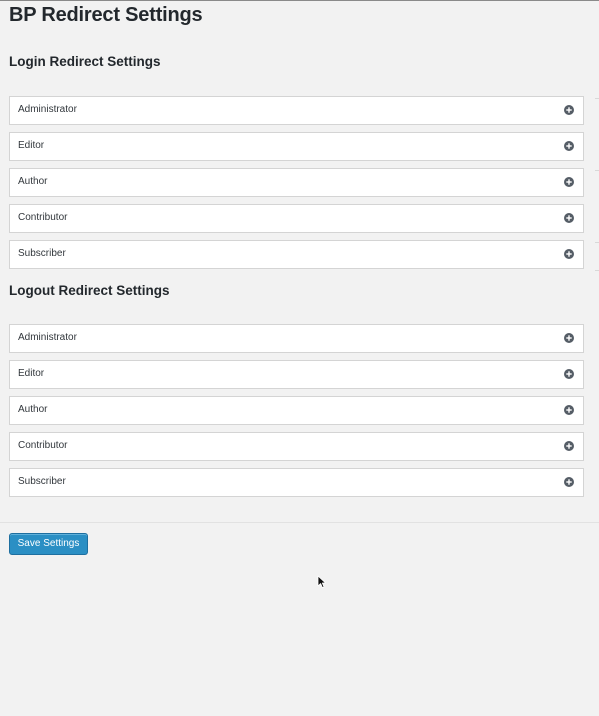  What do you see at coordinates (48, 544) in the screenshot?
I see `save-settings-button: Save Settings` at bounding box center [48, 544].